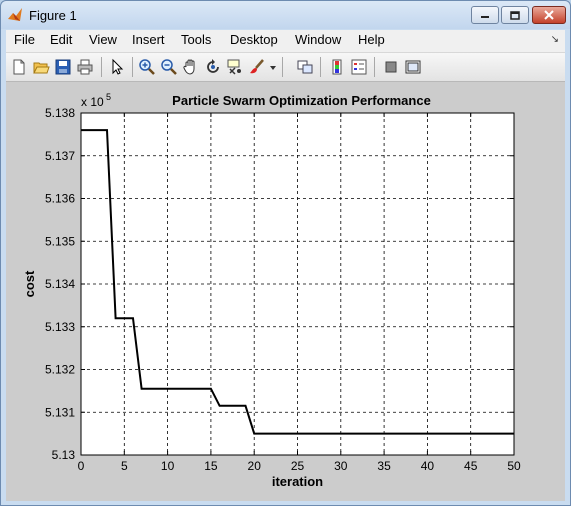 This screenshot has height=506, width=571. I want to click on save-button, so click(63, 67).